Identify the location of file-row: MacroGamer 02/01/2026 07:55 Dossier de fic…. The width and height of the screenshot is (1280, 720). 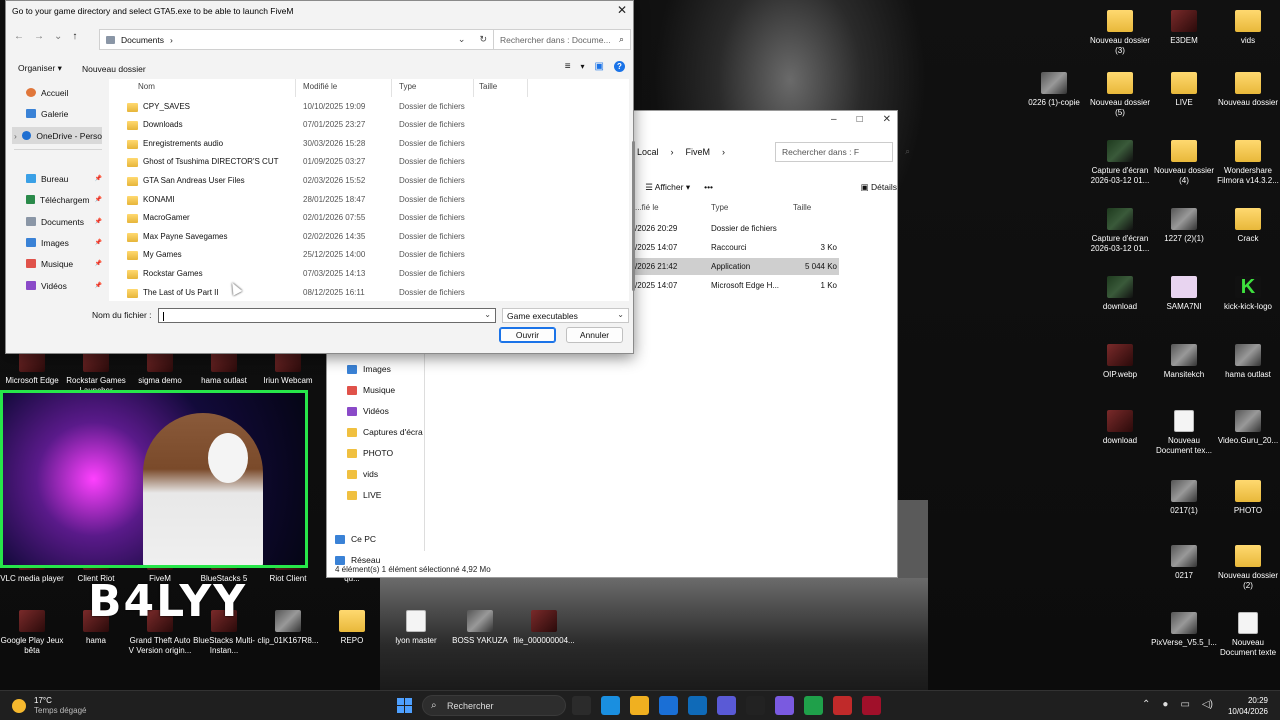
(369, 218).